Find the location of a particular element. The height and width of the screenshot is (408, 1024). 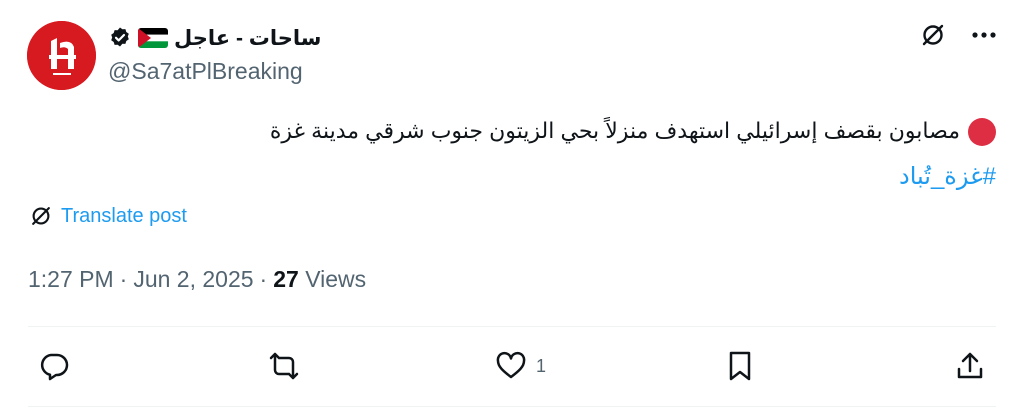

author-name-row: ساحات - عاجل is located at coordinates (214, 38).